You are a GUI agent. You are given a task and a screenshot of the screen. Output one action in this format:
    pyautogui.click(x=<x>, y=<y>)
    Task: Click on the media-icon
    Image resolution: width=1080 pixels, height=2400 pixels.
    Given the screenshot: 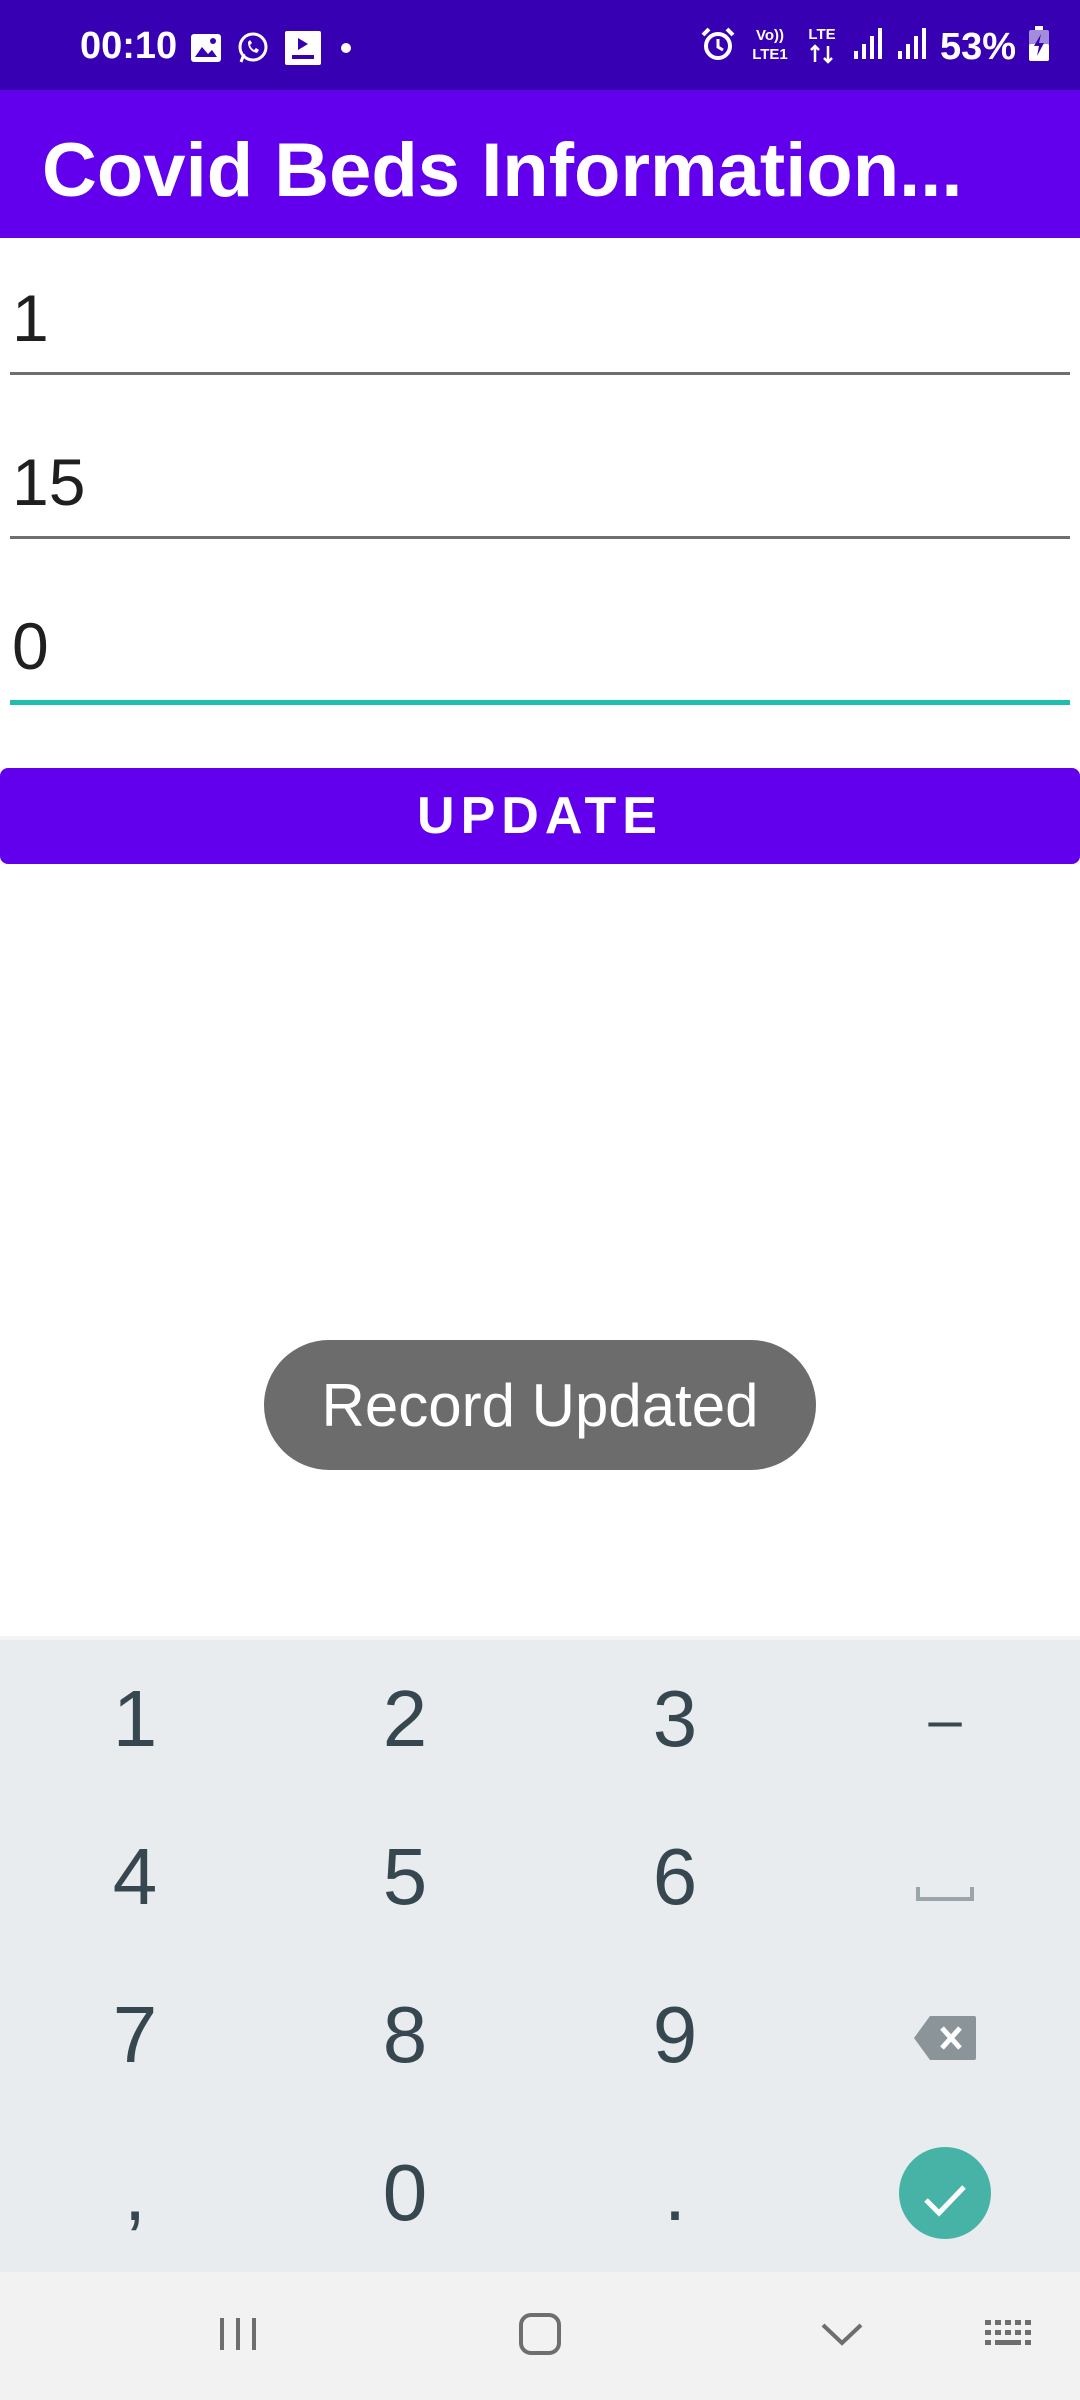 What is the action you would take?
    pyautogui.click(x=303, y=50)
    